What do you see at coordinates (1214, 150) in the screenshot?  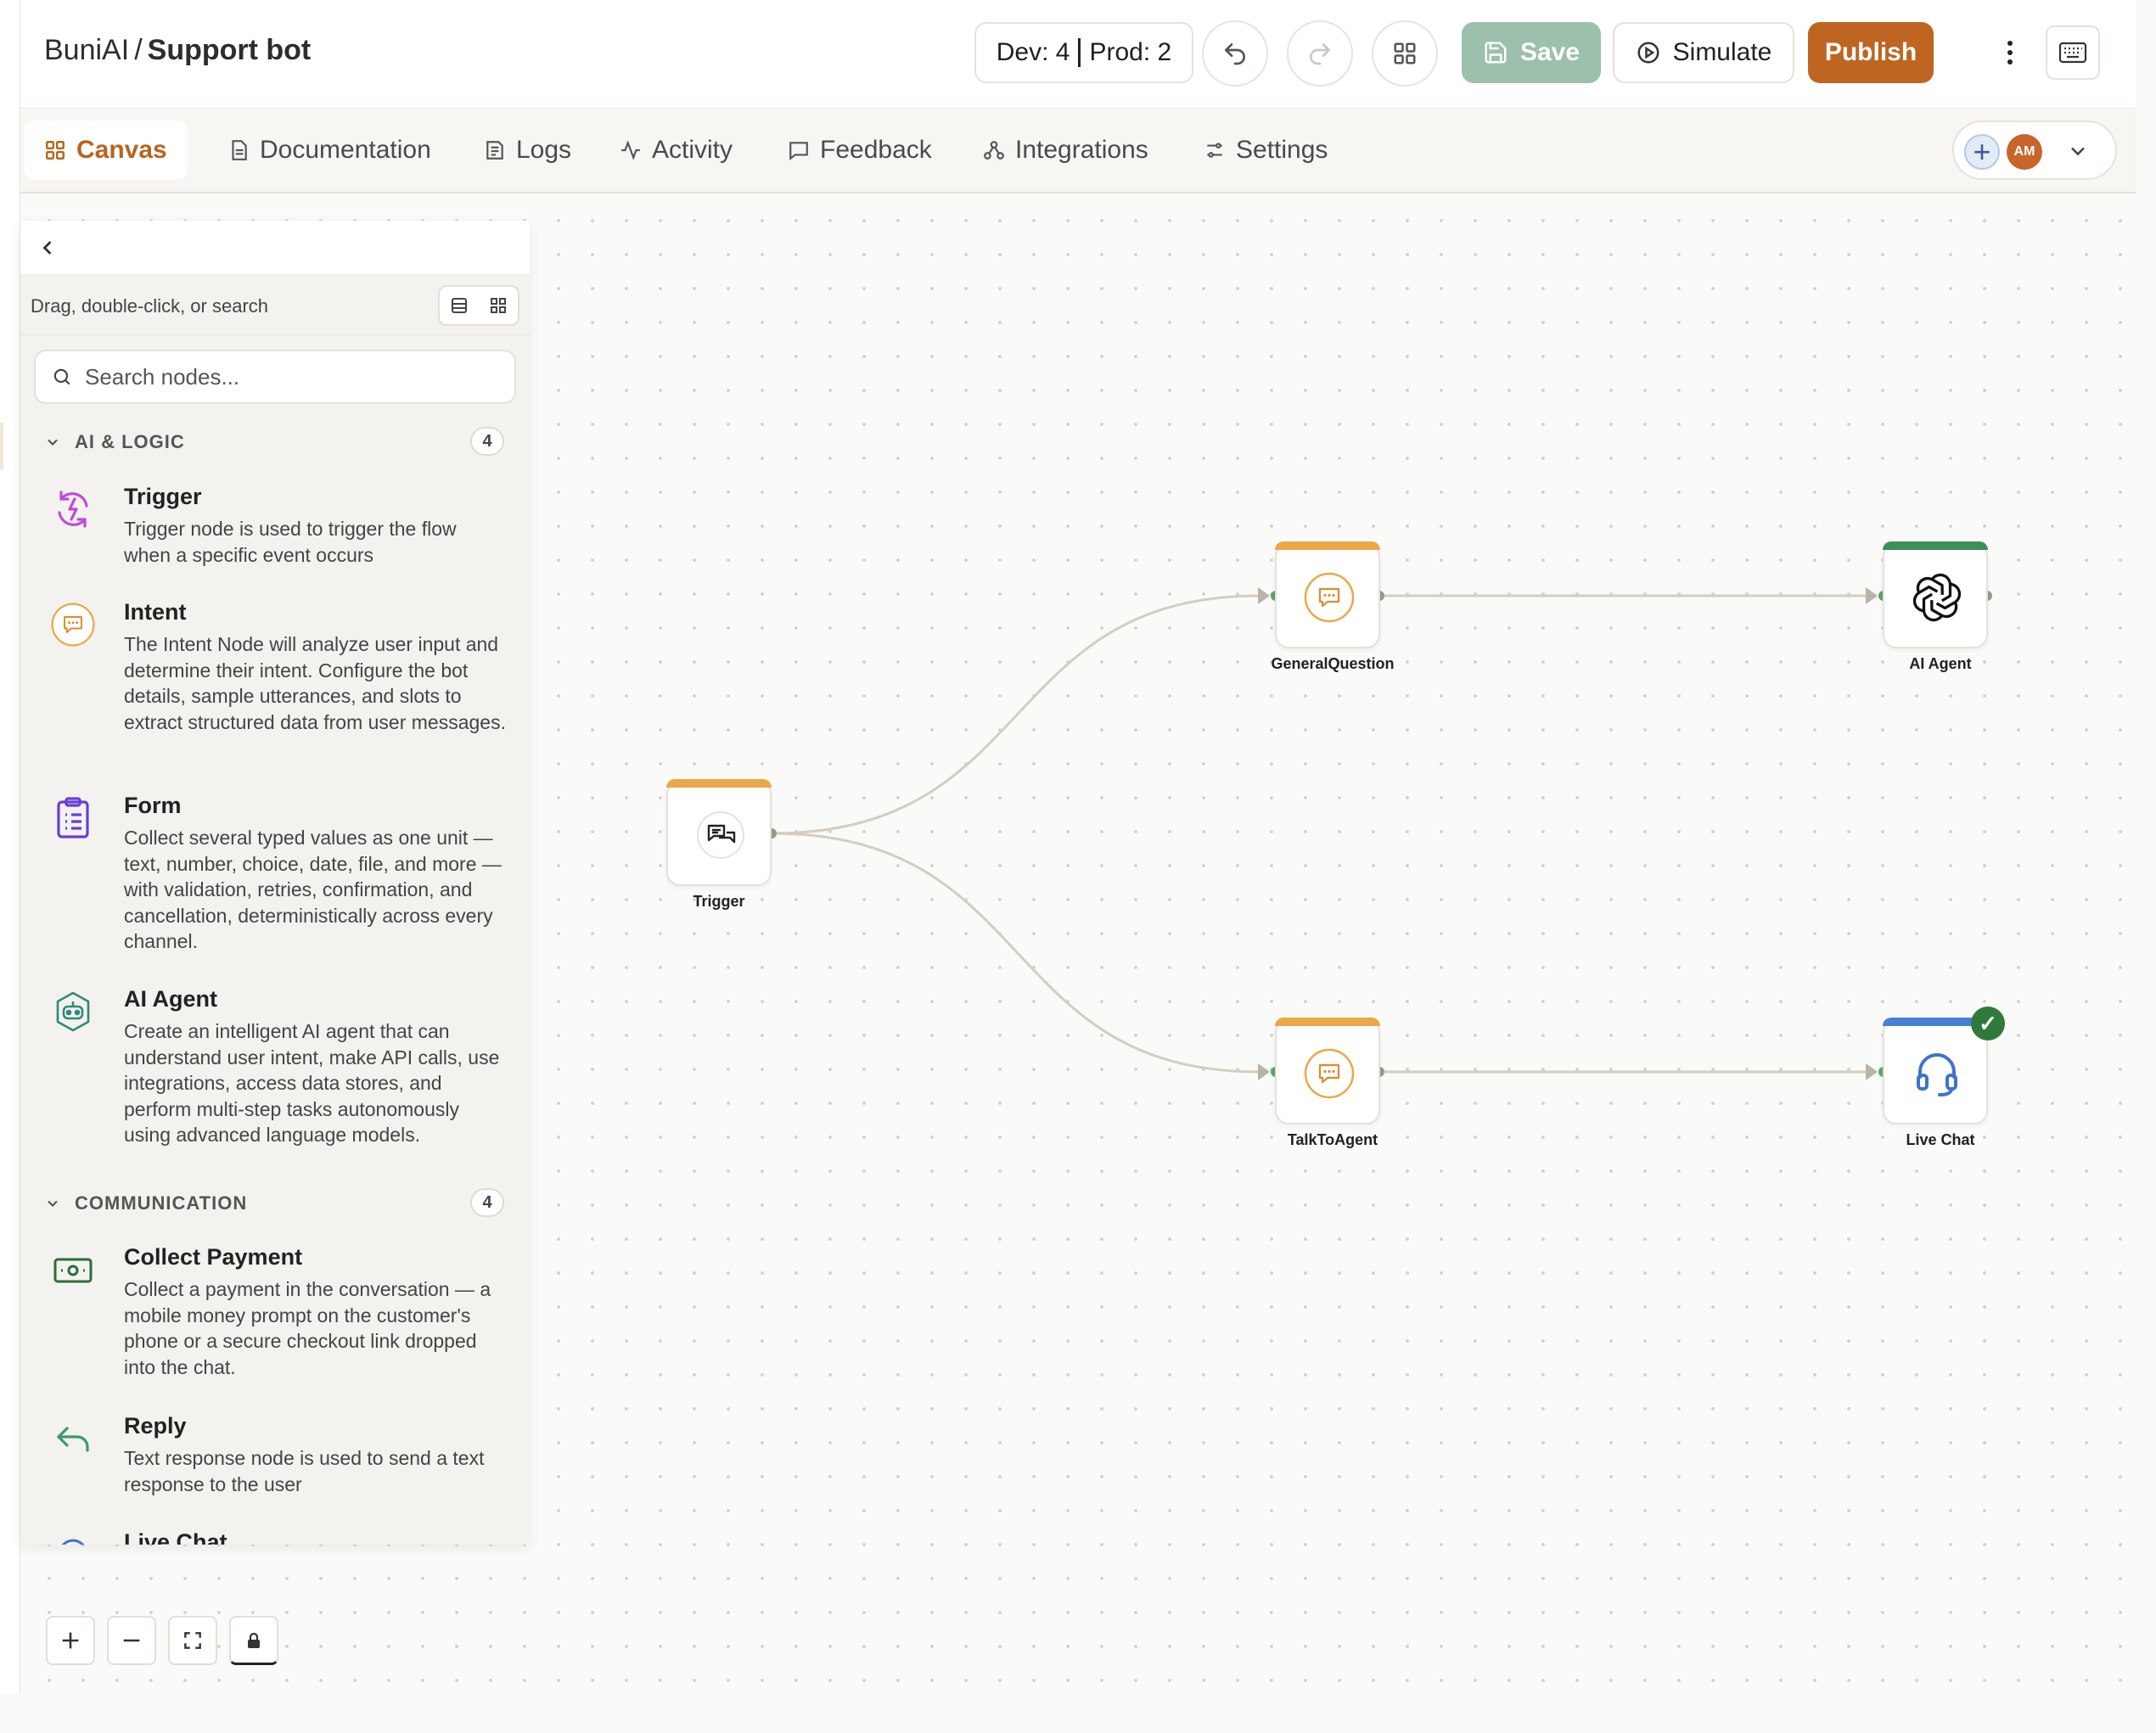 I see `sliders-icon` at bounding box center [1214, 150].